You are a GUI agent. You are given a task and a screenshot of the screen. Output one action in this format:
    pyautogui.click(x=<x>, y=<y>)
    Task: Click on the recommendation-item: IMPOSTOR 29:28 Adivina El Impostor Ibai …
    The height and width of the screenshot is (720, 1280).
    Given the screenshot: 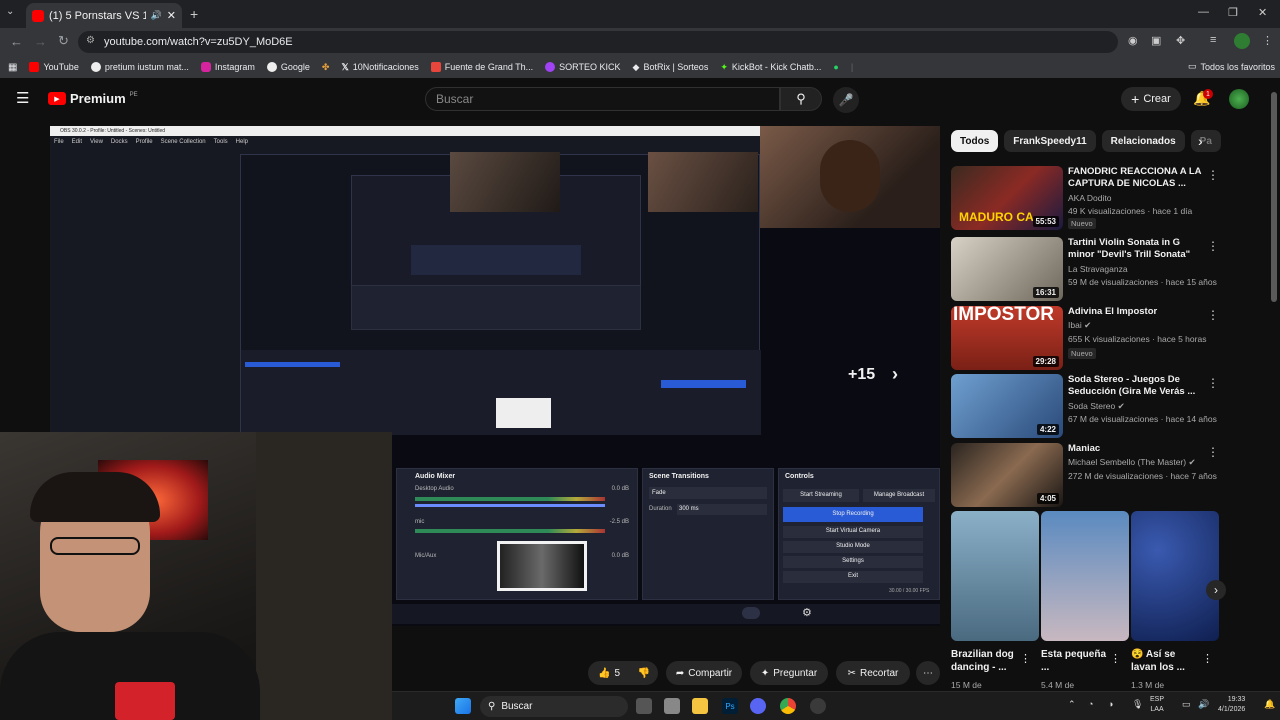 What is the action you would take?
    pyautogui.click(x=1091, y=338)
    